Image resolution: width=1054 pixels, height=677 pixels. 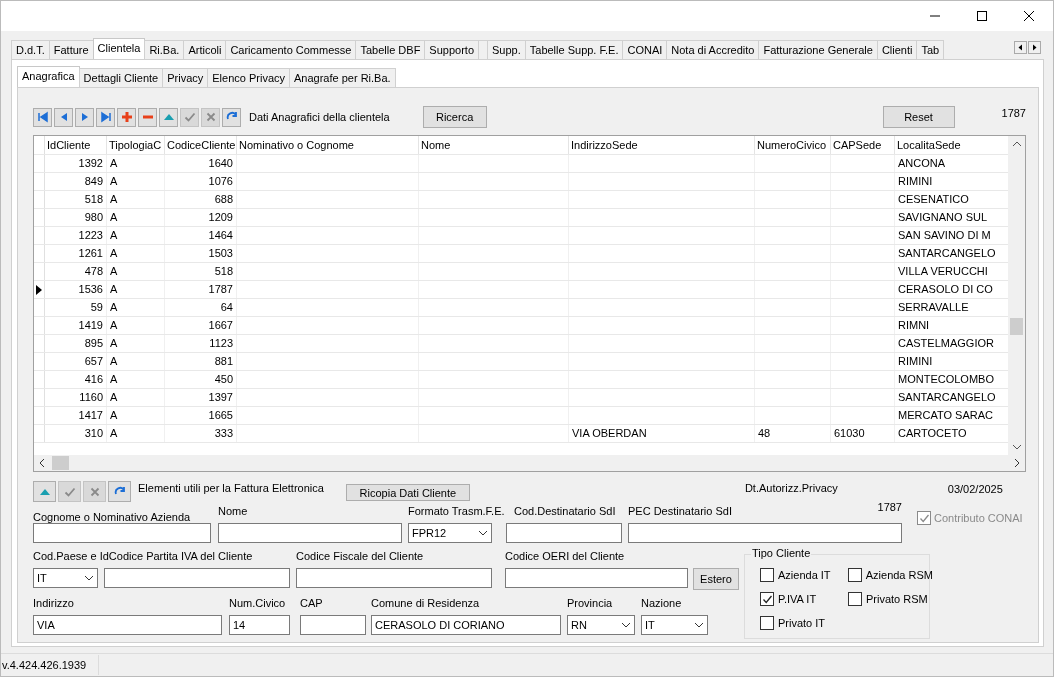 What do you see at coordinates (63, 117) in the screenshot?
I see `previous-button` at bounding box center [63, 117].